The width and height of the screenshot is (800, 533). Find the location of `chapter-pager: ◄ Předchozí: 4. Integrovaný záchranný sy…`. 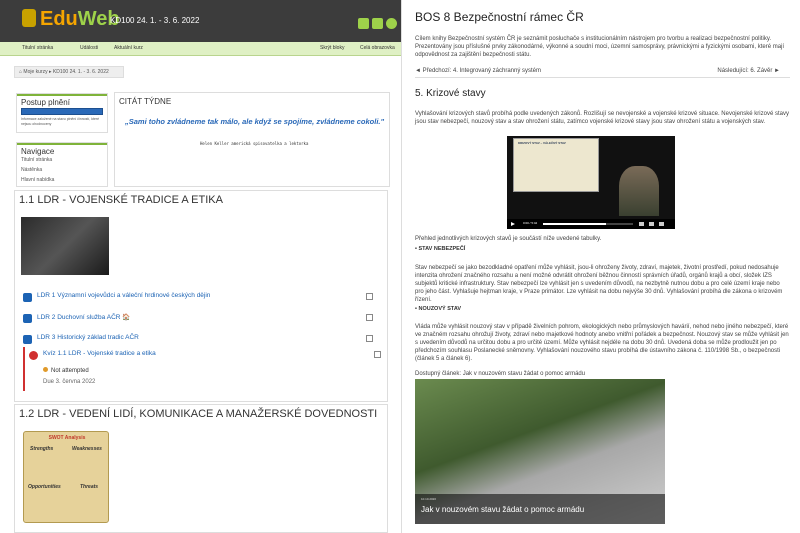

chapter-pager: ◄ Předchozí: 4. Integrovaný záchranný sy… is located at coordinates (602, 73).